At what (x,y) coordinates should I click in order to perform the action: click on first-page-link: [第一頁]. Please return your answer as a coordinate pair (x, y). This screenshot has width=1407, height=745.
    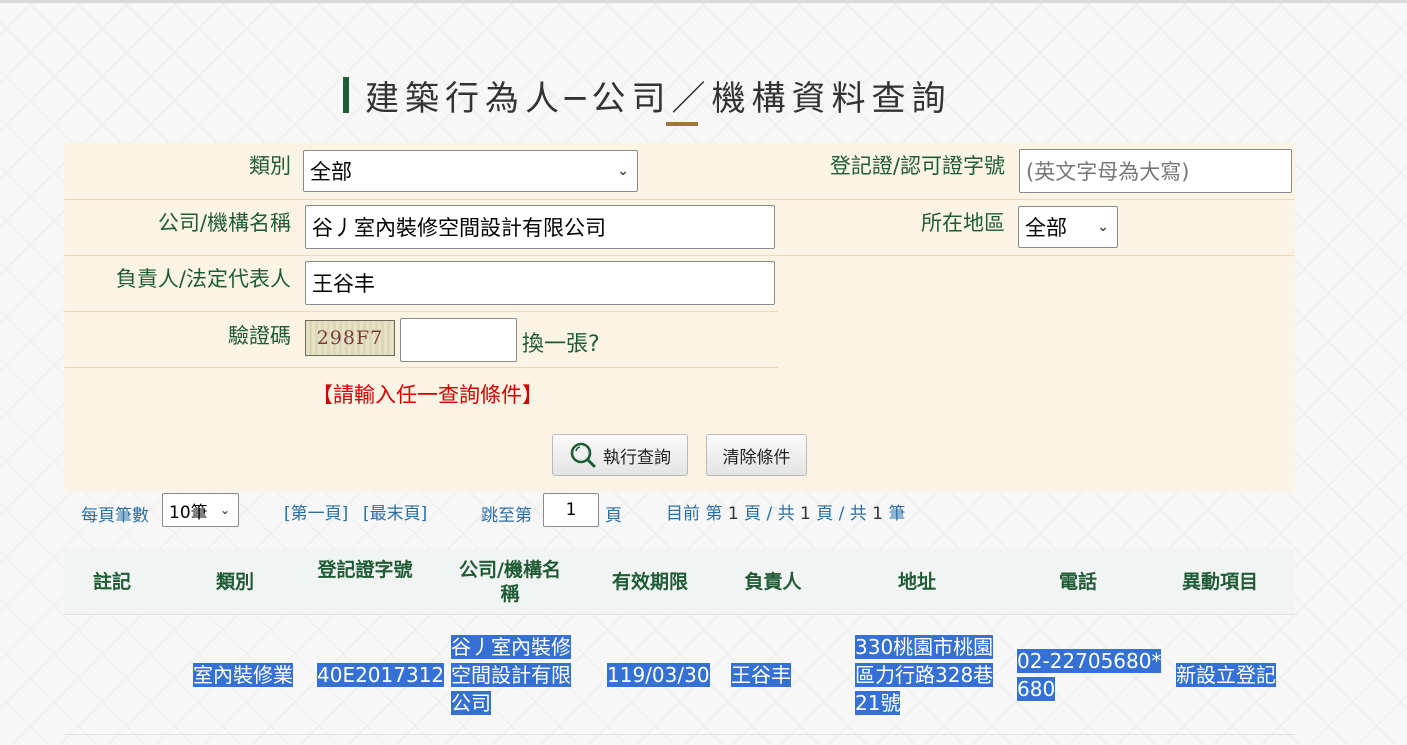
    Looking at the image, I should click on (316, 511).